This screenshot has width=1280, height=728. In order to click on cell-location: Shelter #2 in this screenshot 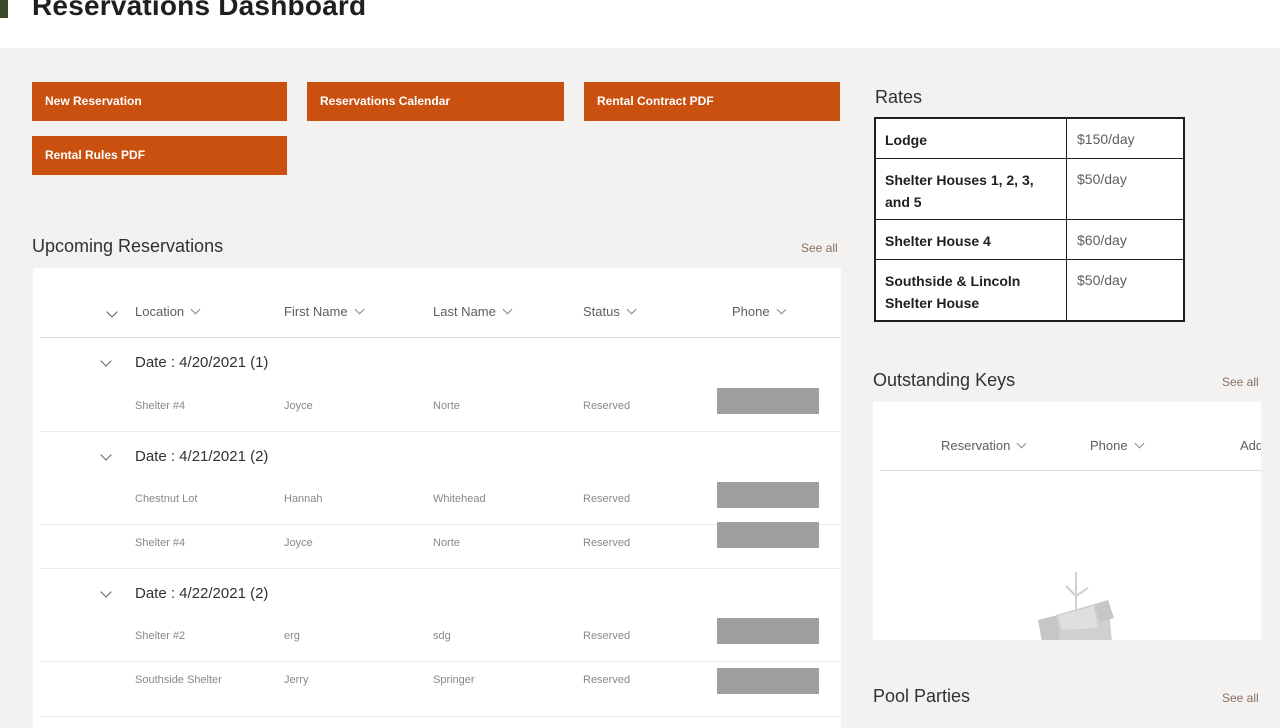, I will do `click(160, 636)`.